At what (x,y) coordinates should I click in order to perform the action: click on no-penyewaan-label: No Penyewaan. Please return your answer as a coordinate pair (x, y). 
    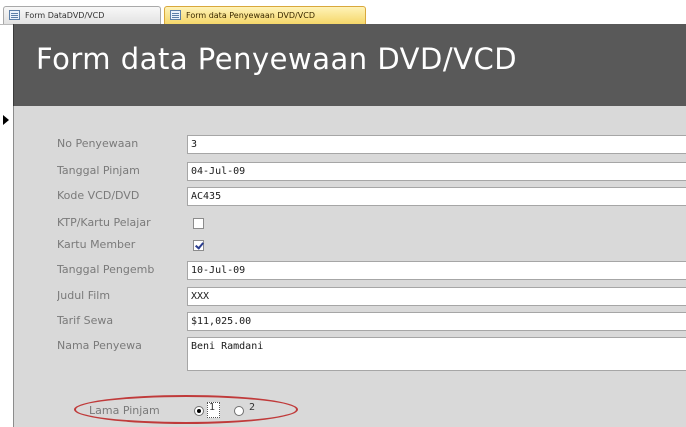
    Looking at the image, I should click on (98, 143).